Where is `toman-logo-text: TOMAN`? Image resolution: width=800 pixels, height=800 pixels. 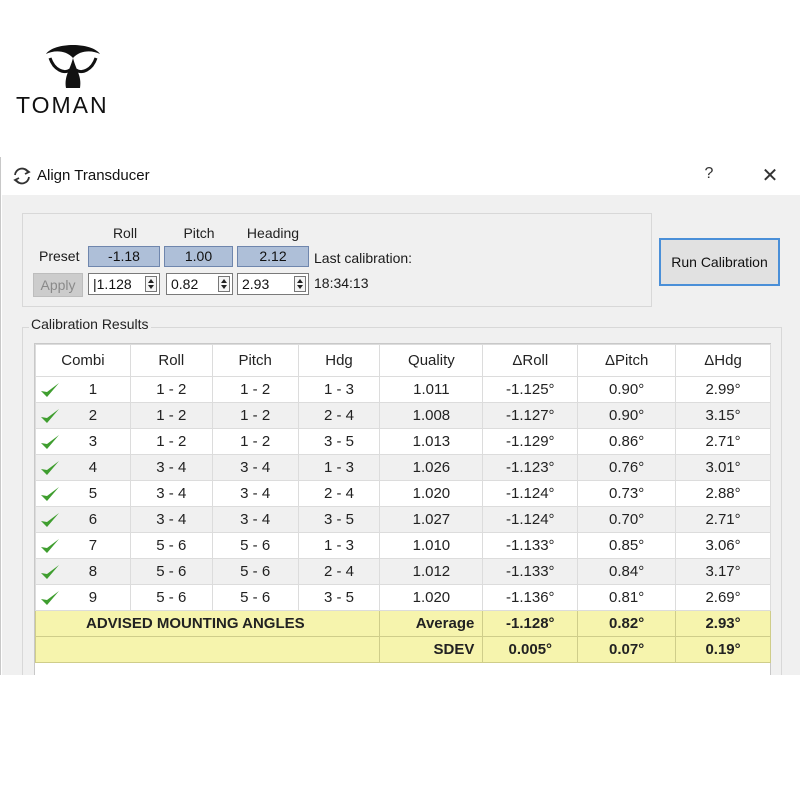
toman-logo-text: TOMAN is located at coordinates (62, 105).